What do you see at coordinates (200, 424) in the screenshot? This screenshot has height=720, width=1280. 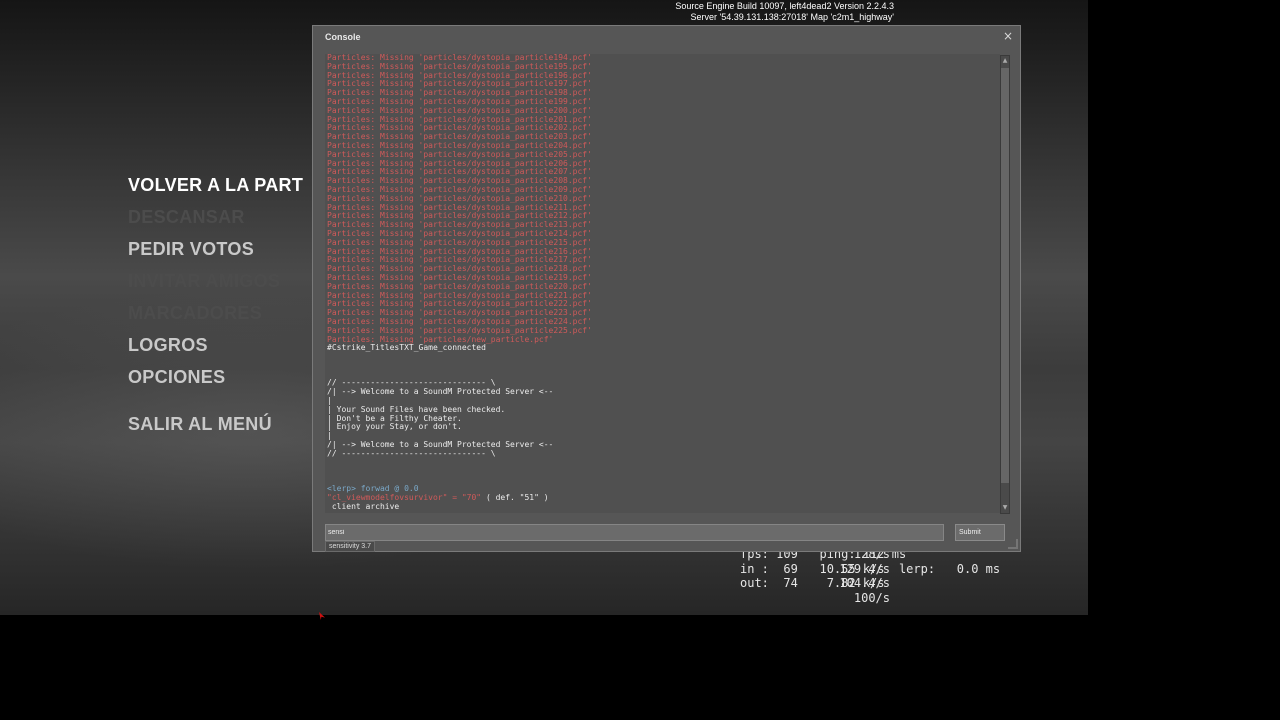 I see `menu-item-quit-to-menu: SALIR AL MENÚ` at bounding box center [200, 424].